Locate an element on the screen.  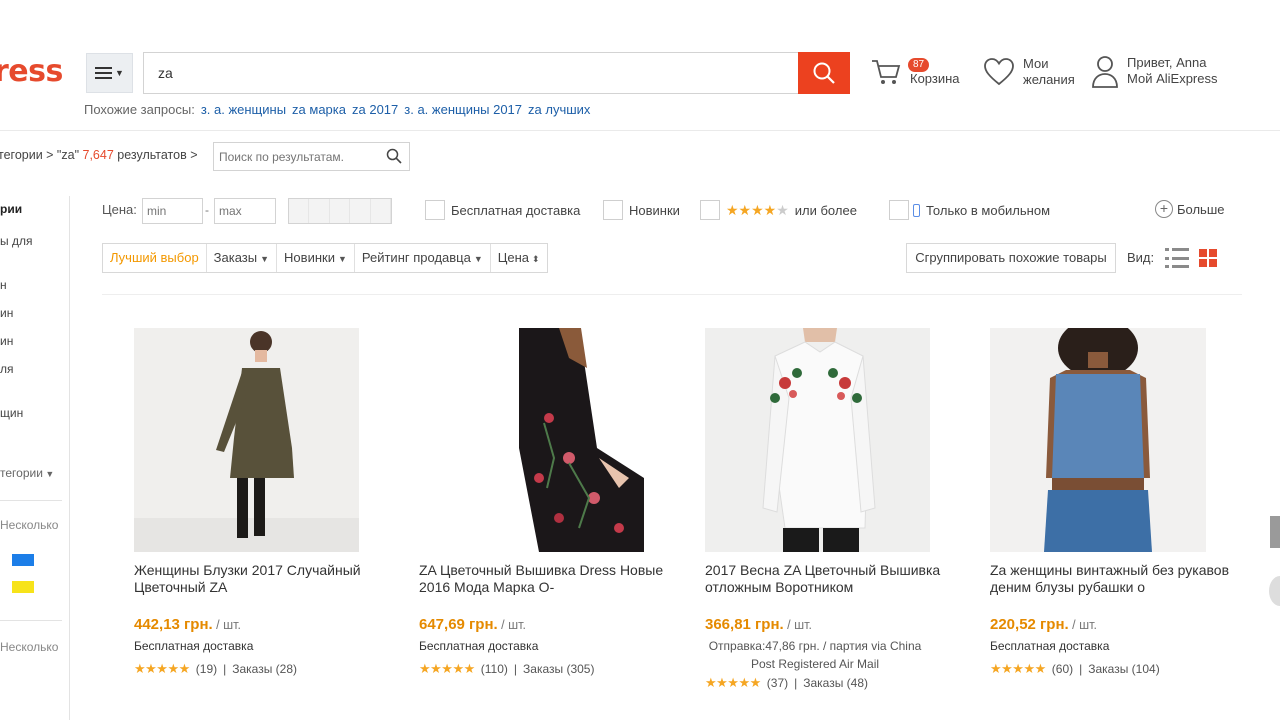
free-shipping-label: Бесплатная доставка is located at coordinates (516, 210).